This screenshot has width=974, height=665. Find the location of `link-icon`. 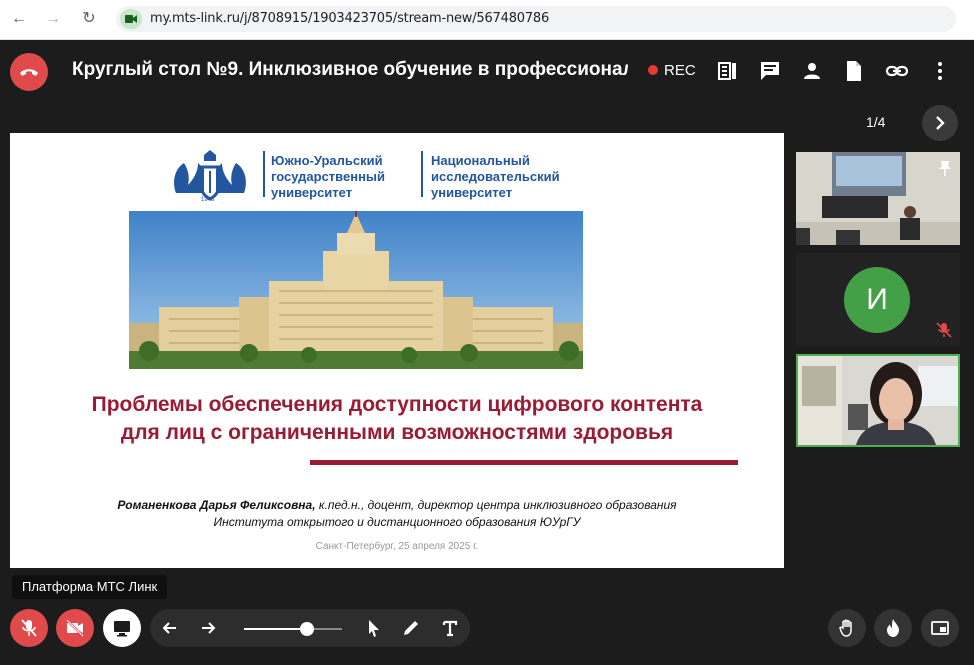

link-icon is located at coordinates (897, 71).